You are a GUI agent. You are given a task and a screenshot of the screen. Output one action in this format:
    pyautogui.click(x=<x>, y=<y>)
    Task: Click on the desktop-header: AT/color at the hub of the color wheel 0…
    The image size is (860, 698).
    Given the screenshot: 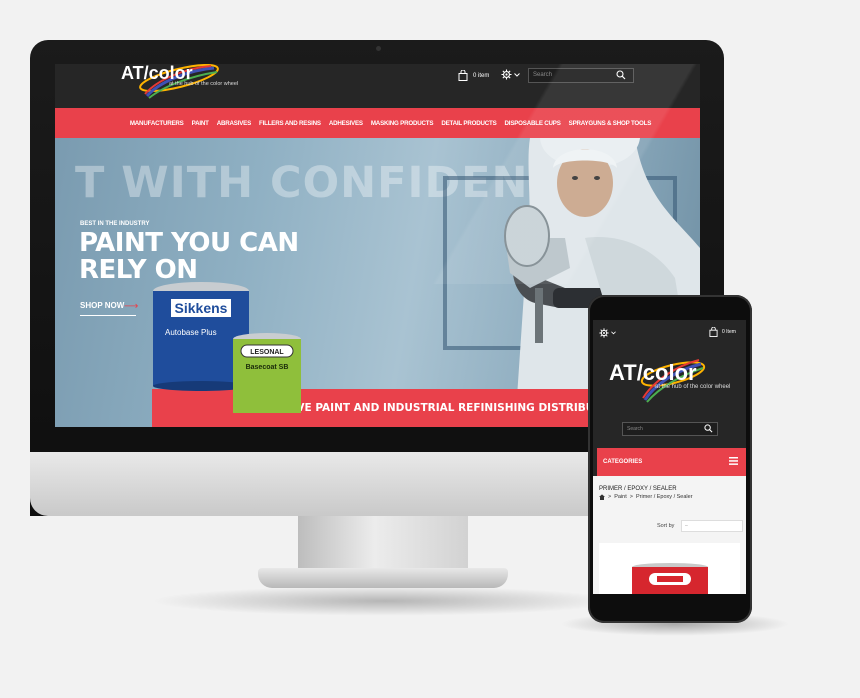 What is the action you would take?
    pyautogui.click(x=377, y=86)
    